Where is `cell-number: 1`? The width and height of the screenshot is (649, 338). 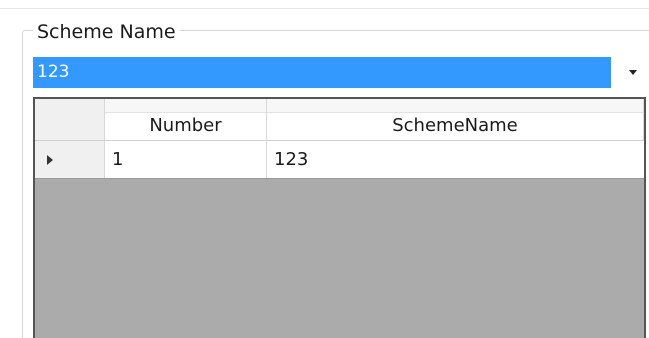 cell-number: 1 is located at coordinates (186, 159).